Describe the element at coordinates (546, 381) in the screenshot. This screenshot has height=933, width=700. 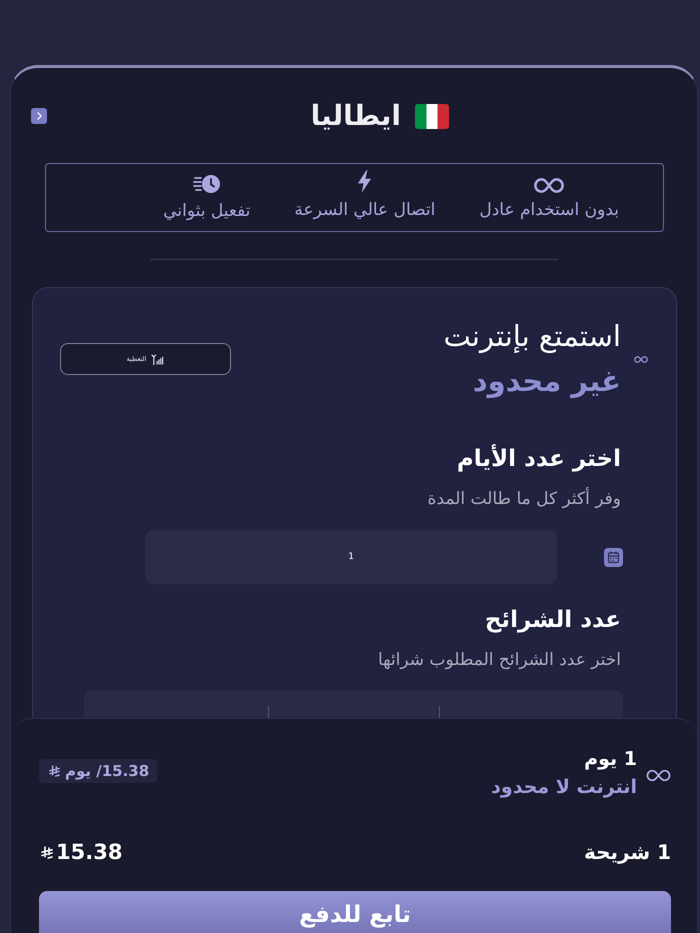
I see `headline-highlight: غير محدود` at that location.